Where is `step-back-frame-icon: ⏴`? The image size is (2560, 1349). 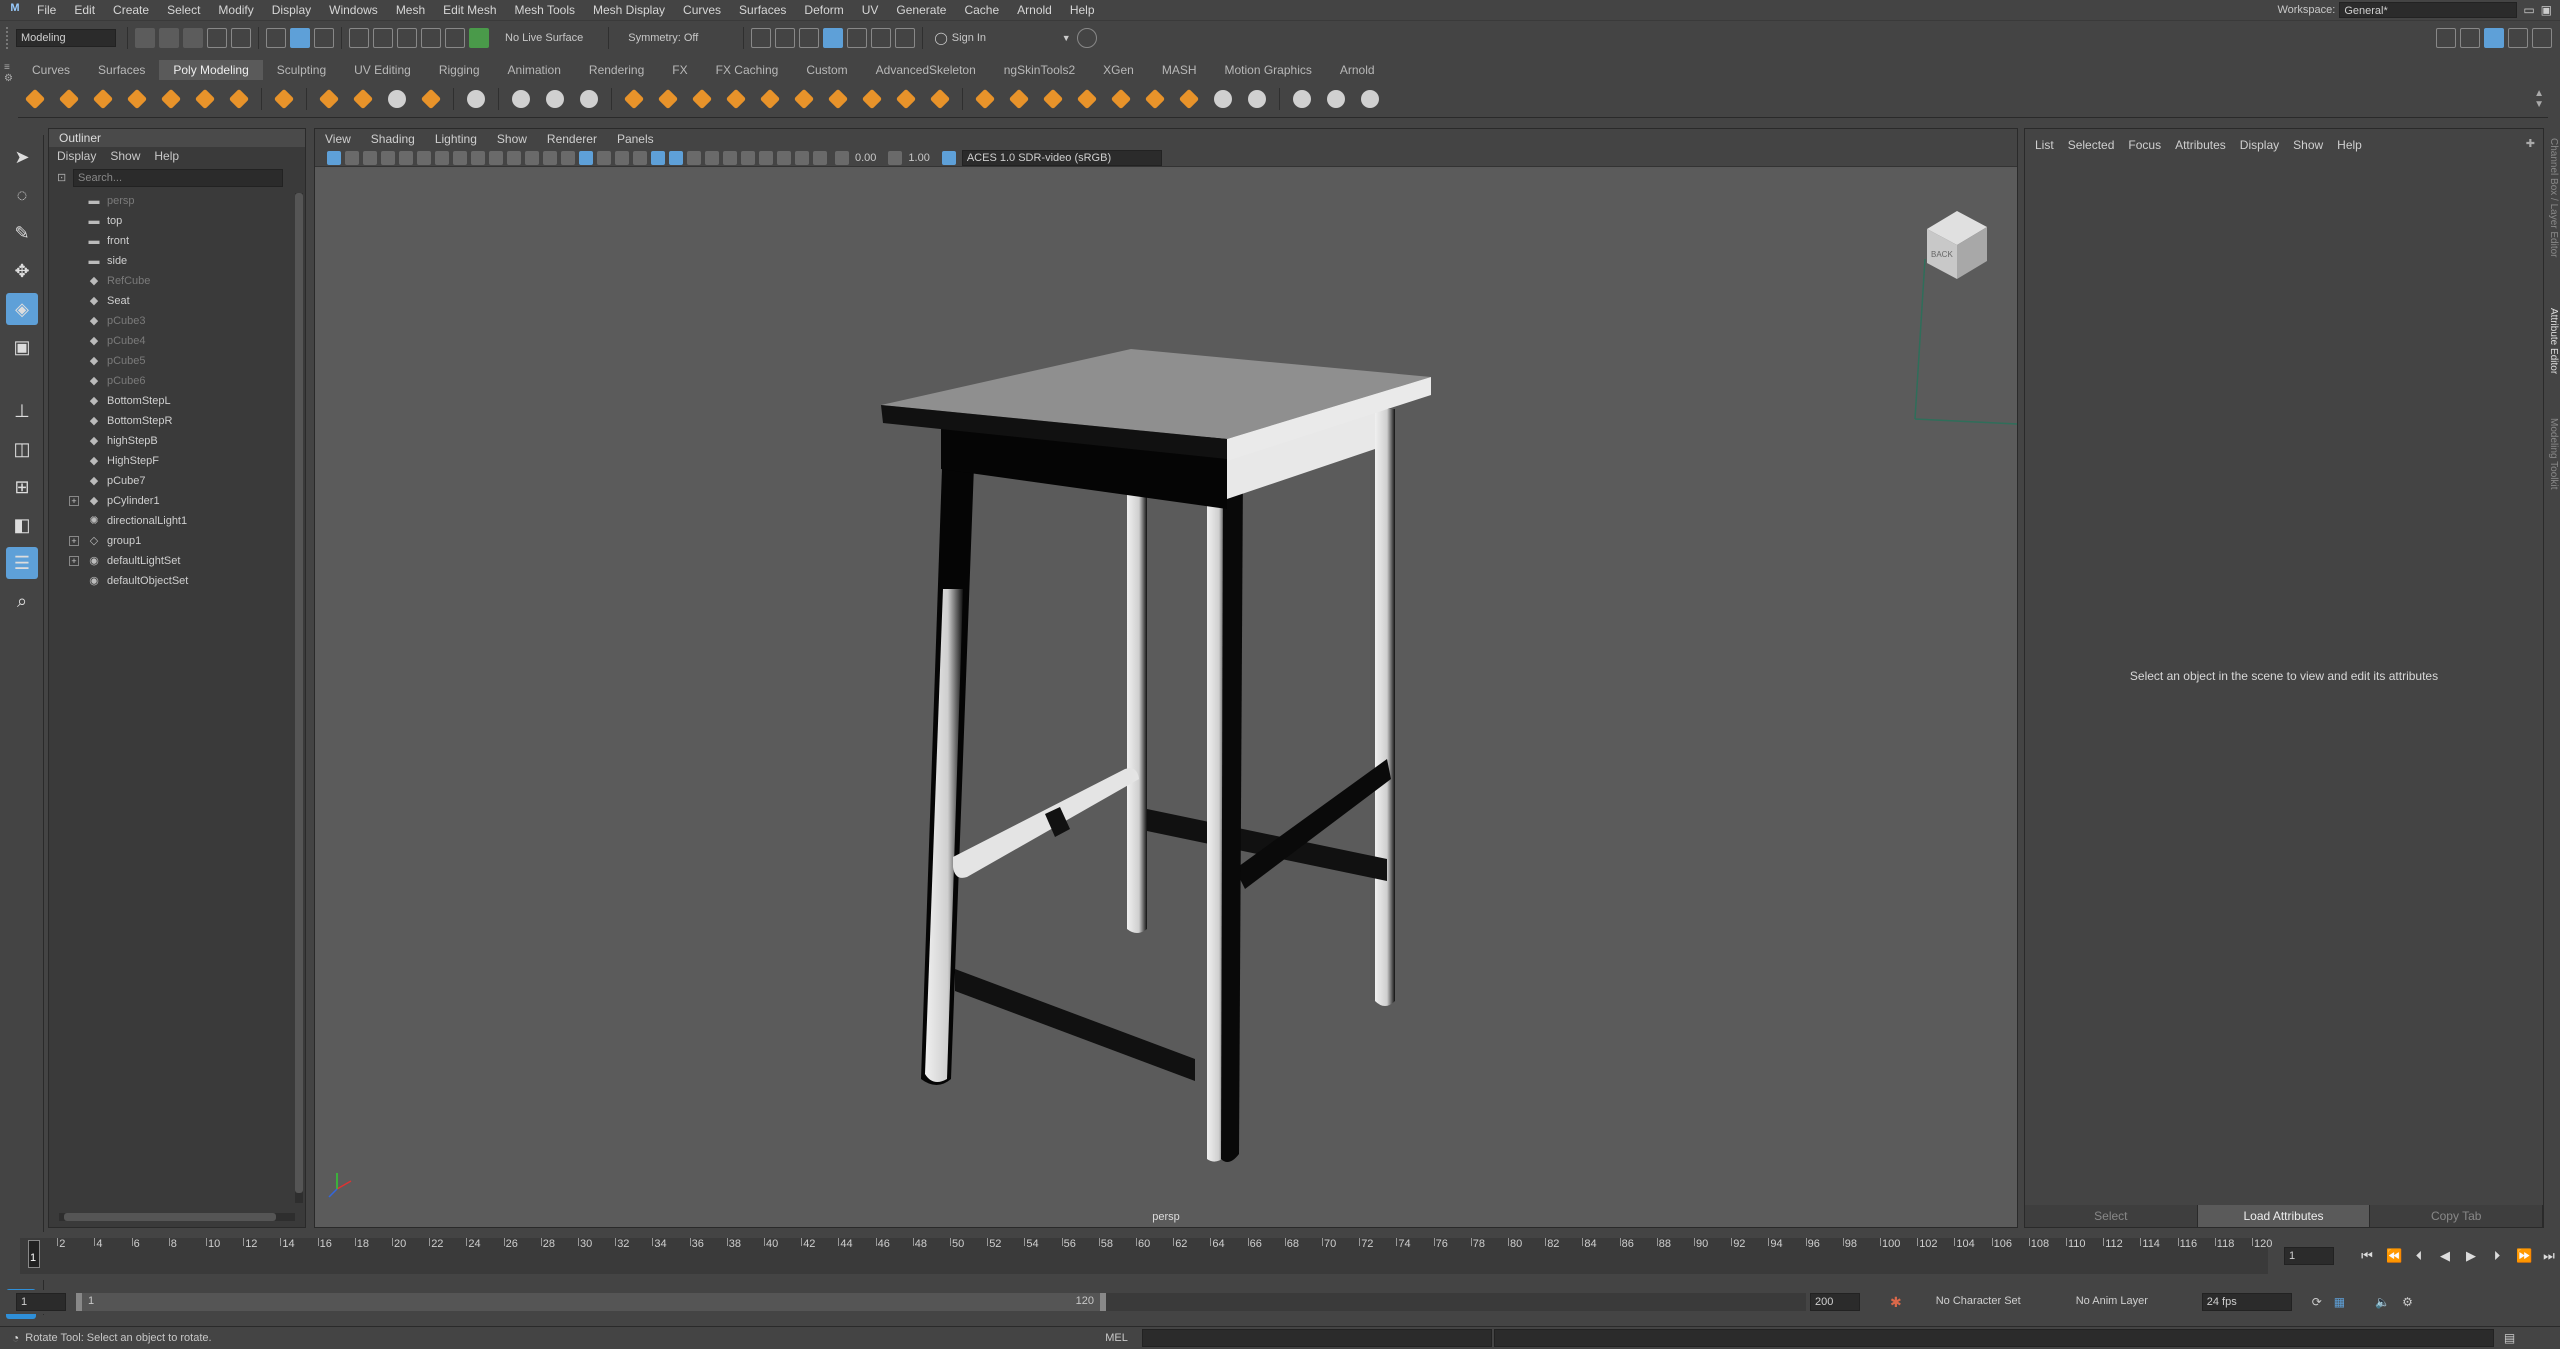
step-back-frame-icon: ⏴ is located at coordinates (2419, 1256).